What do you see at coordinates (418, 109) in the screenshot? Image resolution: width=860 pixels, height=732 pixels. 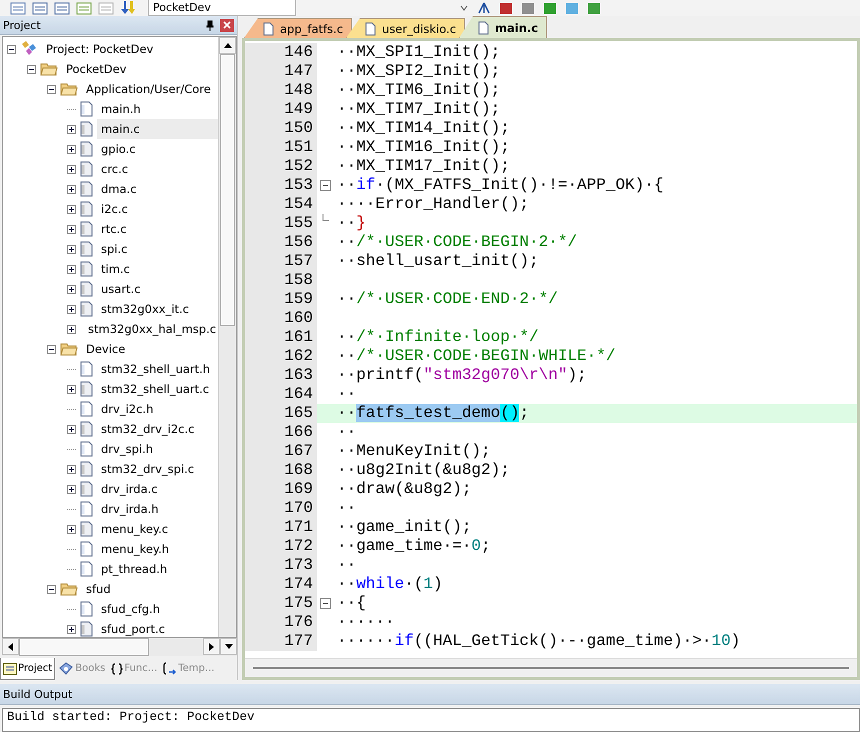 I see `code-line: ··MX_TIM7_Init();` at bounding box center [418, 109].